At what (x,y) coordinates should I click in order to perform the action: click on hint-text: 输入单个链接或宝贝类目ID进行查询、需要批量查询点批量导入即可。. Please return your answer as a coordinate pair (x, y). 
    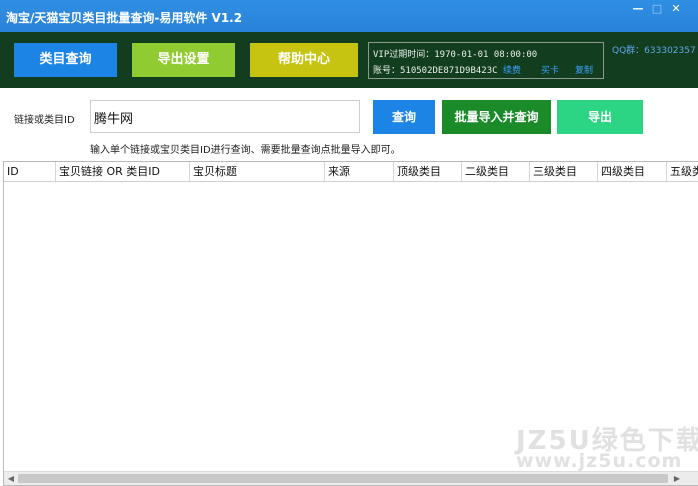
    Looking at the image, I should click on (245, 150).